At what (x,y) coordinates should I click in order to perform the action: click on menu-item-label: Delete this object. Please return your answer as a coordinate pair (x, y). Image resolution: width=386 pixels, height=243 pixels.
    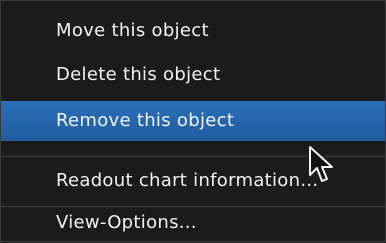
    Looking at the image, I should click on (138, 74).